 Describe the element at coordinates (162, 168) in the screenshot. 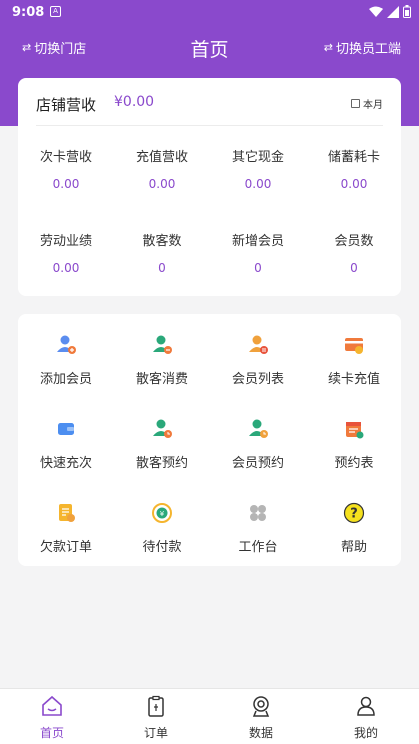

I see `stat-item: 充值营收 0.00` at that location.